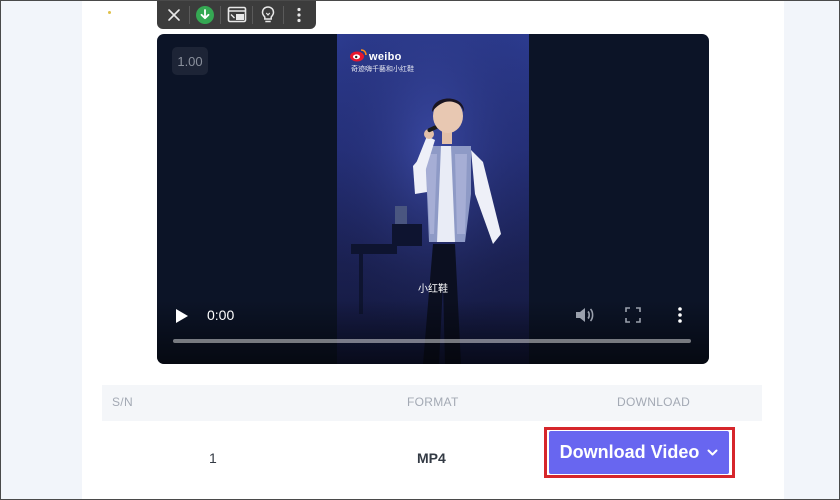  I want to click on header-format: FORMAT, so click(433, 402).